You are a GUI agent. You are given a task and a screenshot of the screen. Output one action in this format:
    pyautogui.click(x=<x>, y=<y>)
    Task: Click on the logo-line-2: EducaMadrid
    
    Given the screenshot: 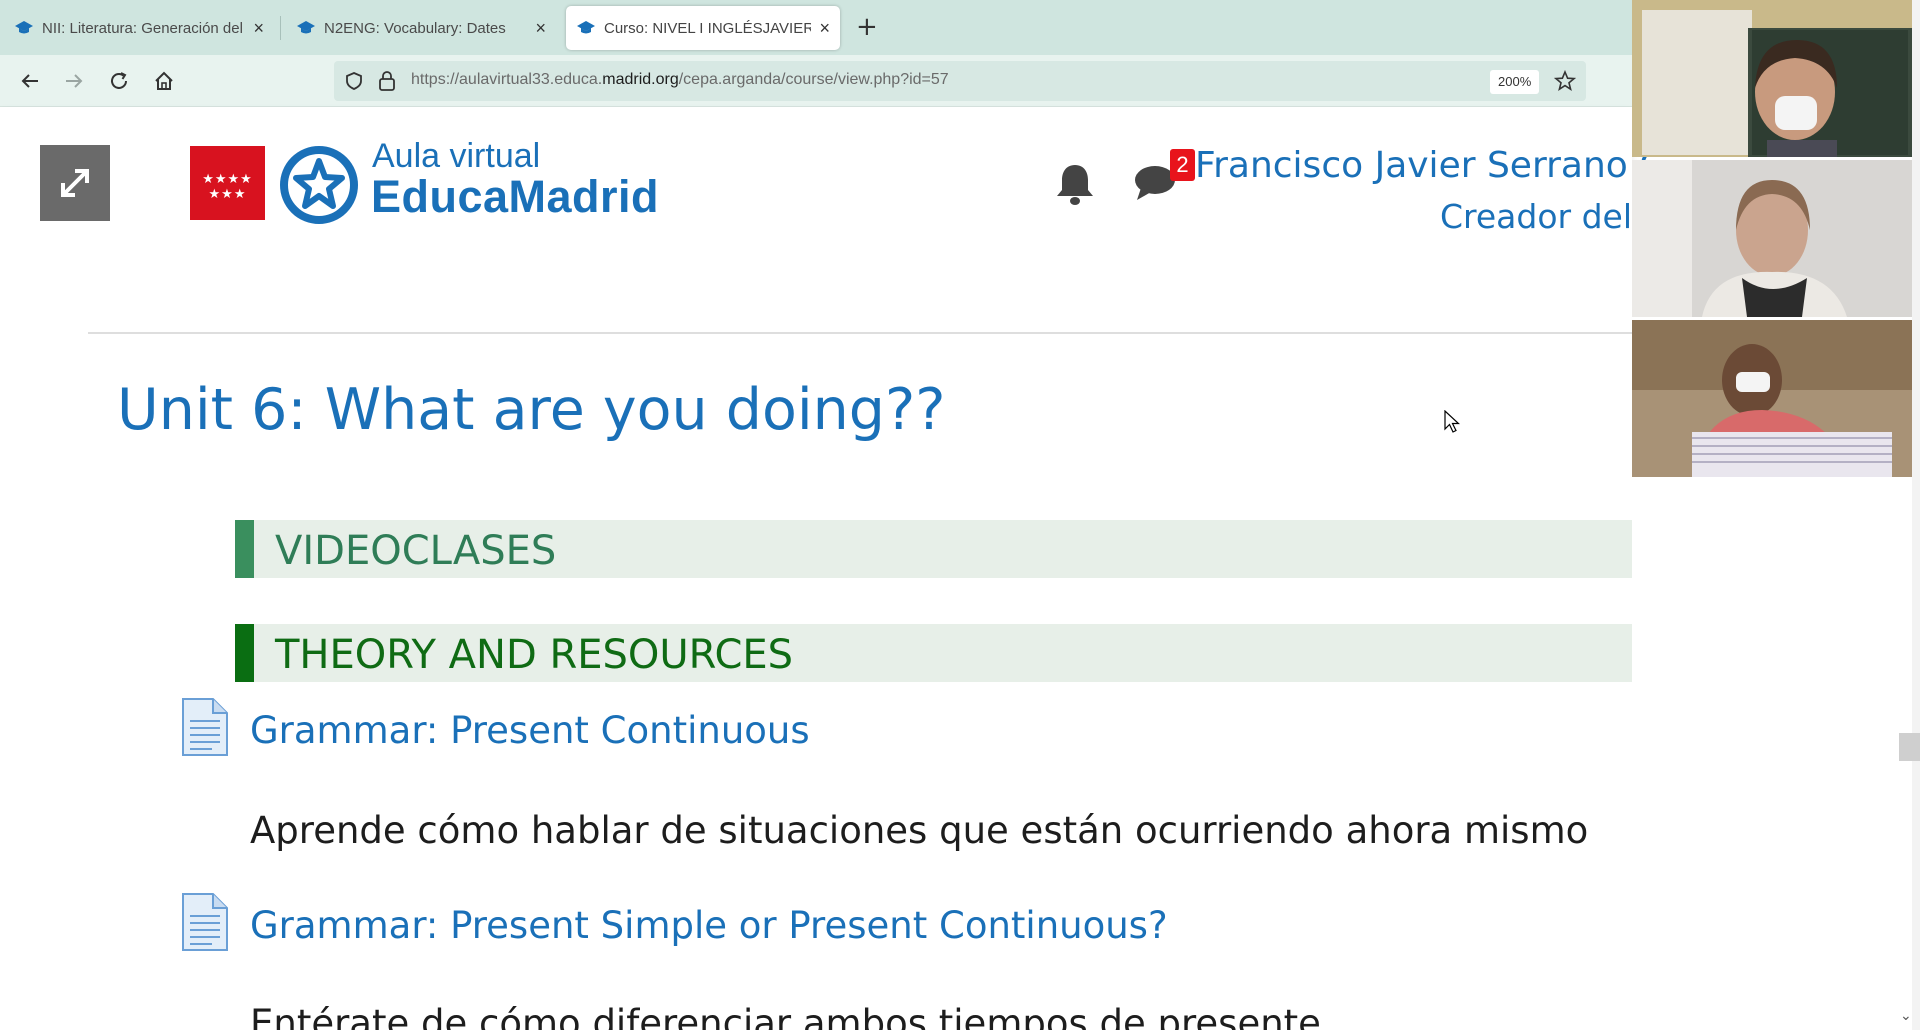 What is the action you would take?
    pyautogui.click(x=515, y=197)
    